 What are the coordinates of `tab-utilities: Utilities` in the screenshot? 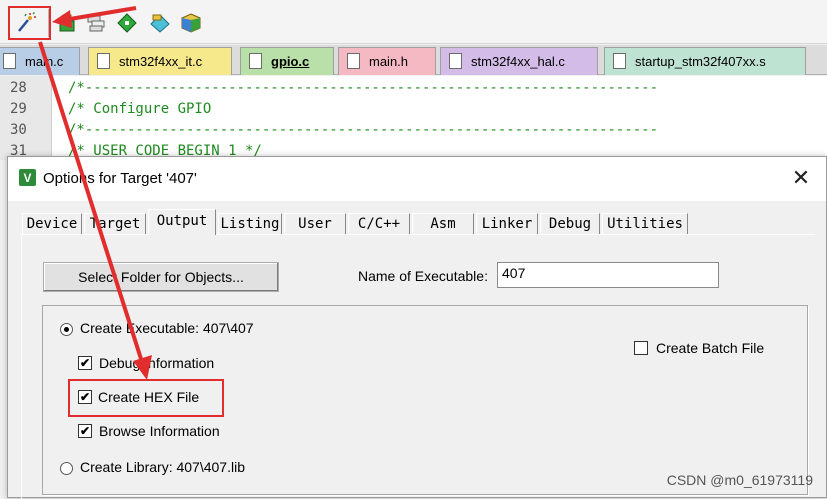 It's located at (645, 224).